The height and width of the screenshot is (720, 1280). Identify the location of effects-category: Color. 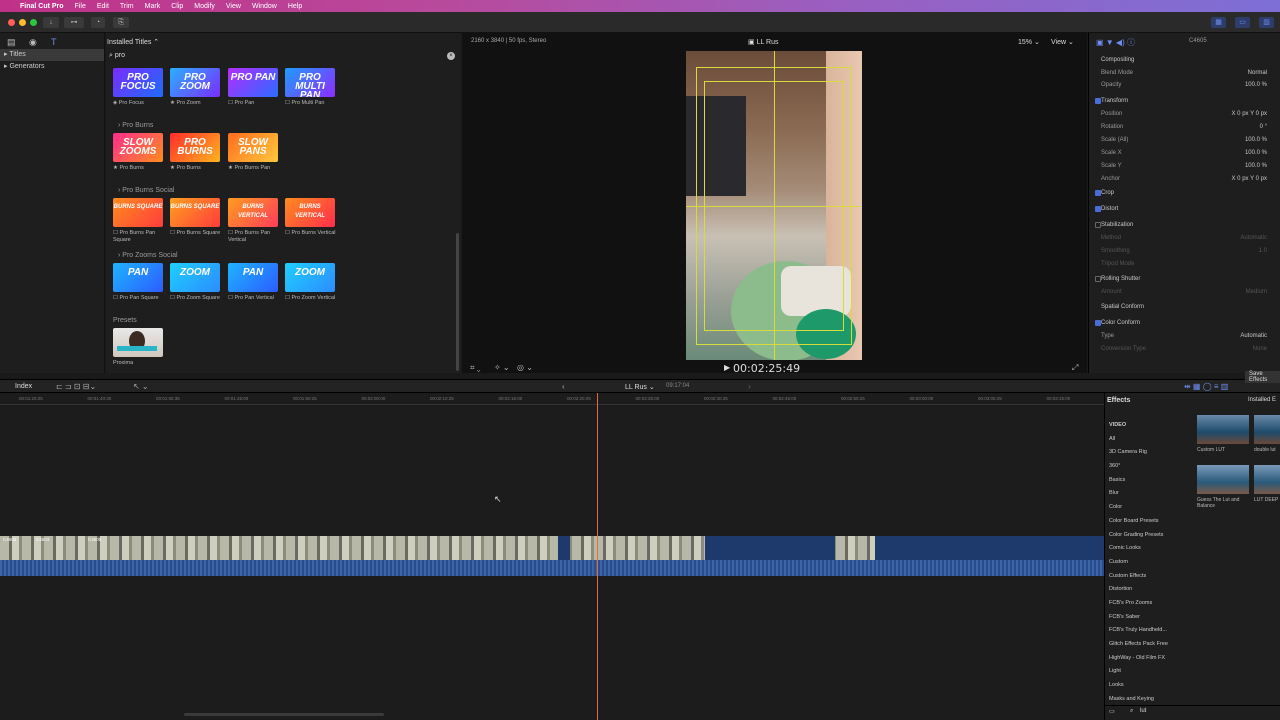
(1146, 508).